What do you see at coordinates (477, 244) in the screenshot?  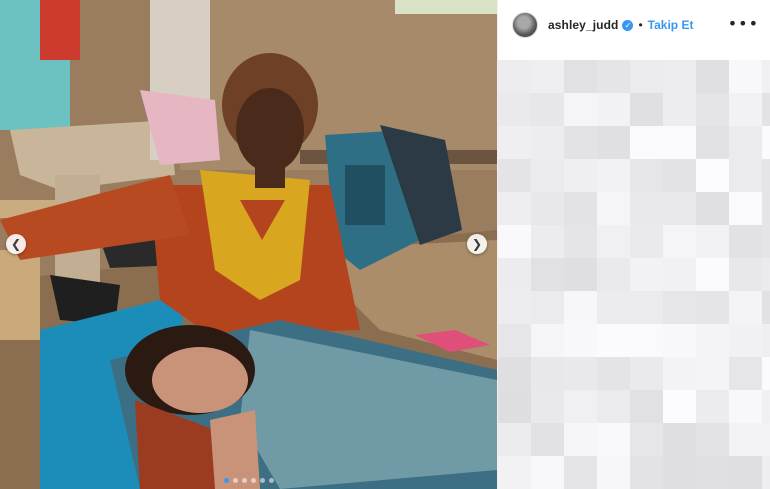 I see `carousel-next-button: ❯` at bounding box center [477, 244].